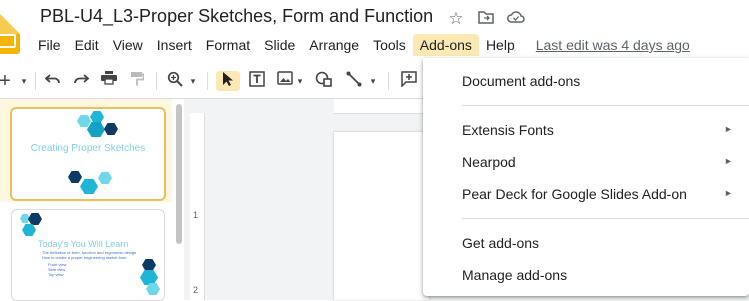 The height and width of the screenshot is (301, 749). I want to click on select-cursor-icon, so click(228, 81).